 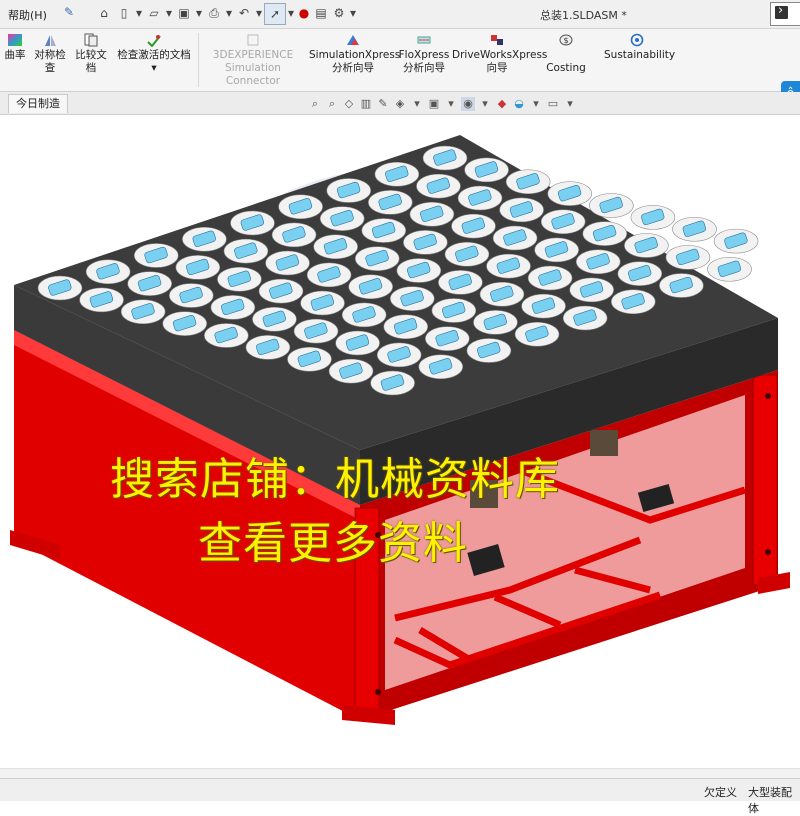 I want to click on ribbon-button-3dexperience-simulation-connector: 3DEXPERIENCE Simulation Connector, so click(x=253, y=60).